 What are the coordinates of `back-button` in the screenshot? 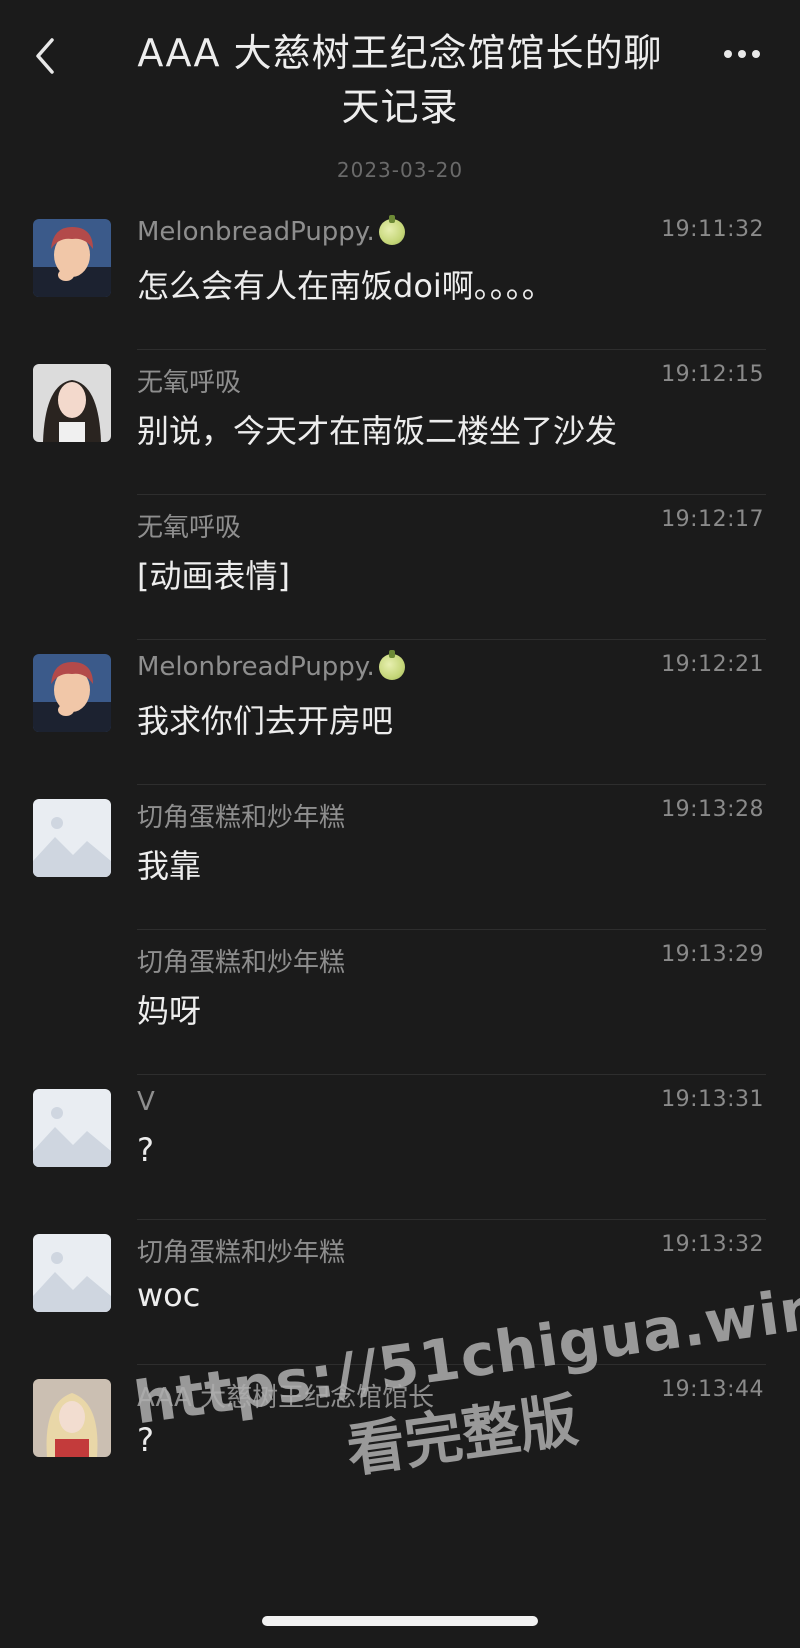 It's located at (48, 56).